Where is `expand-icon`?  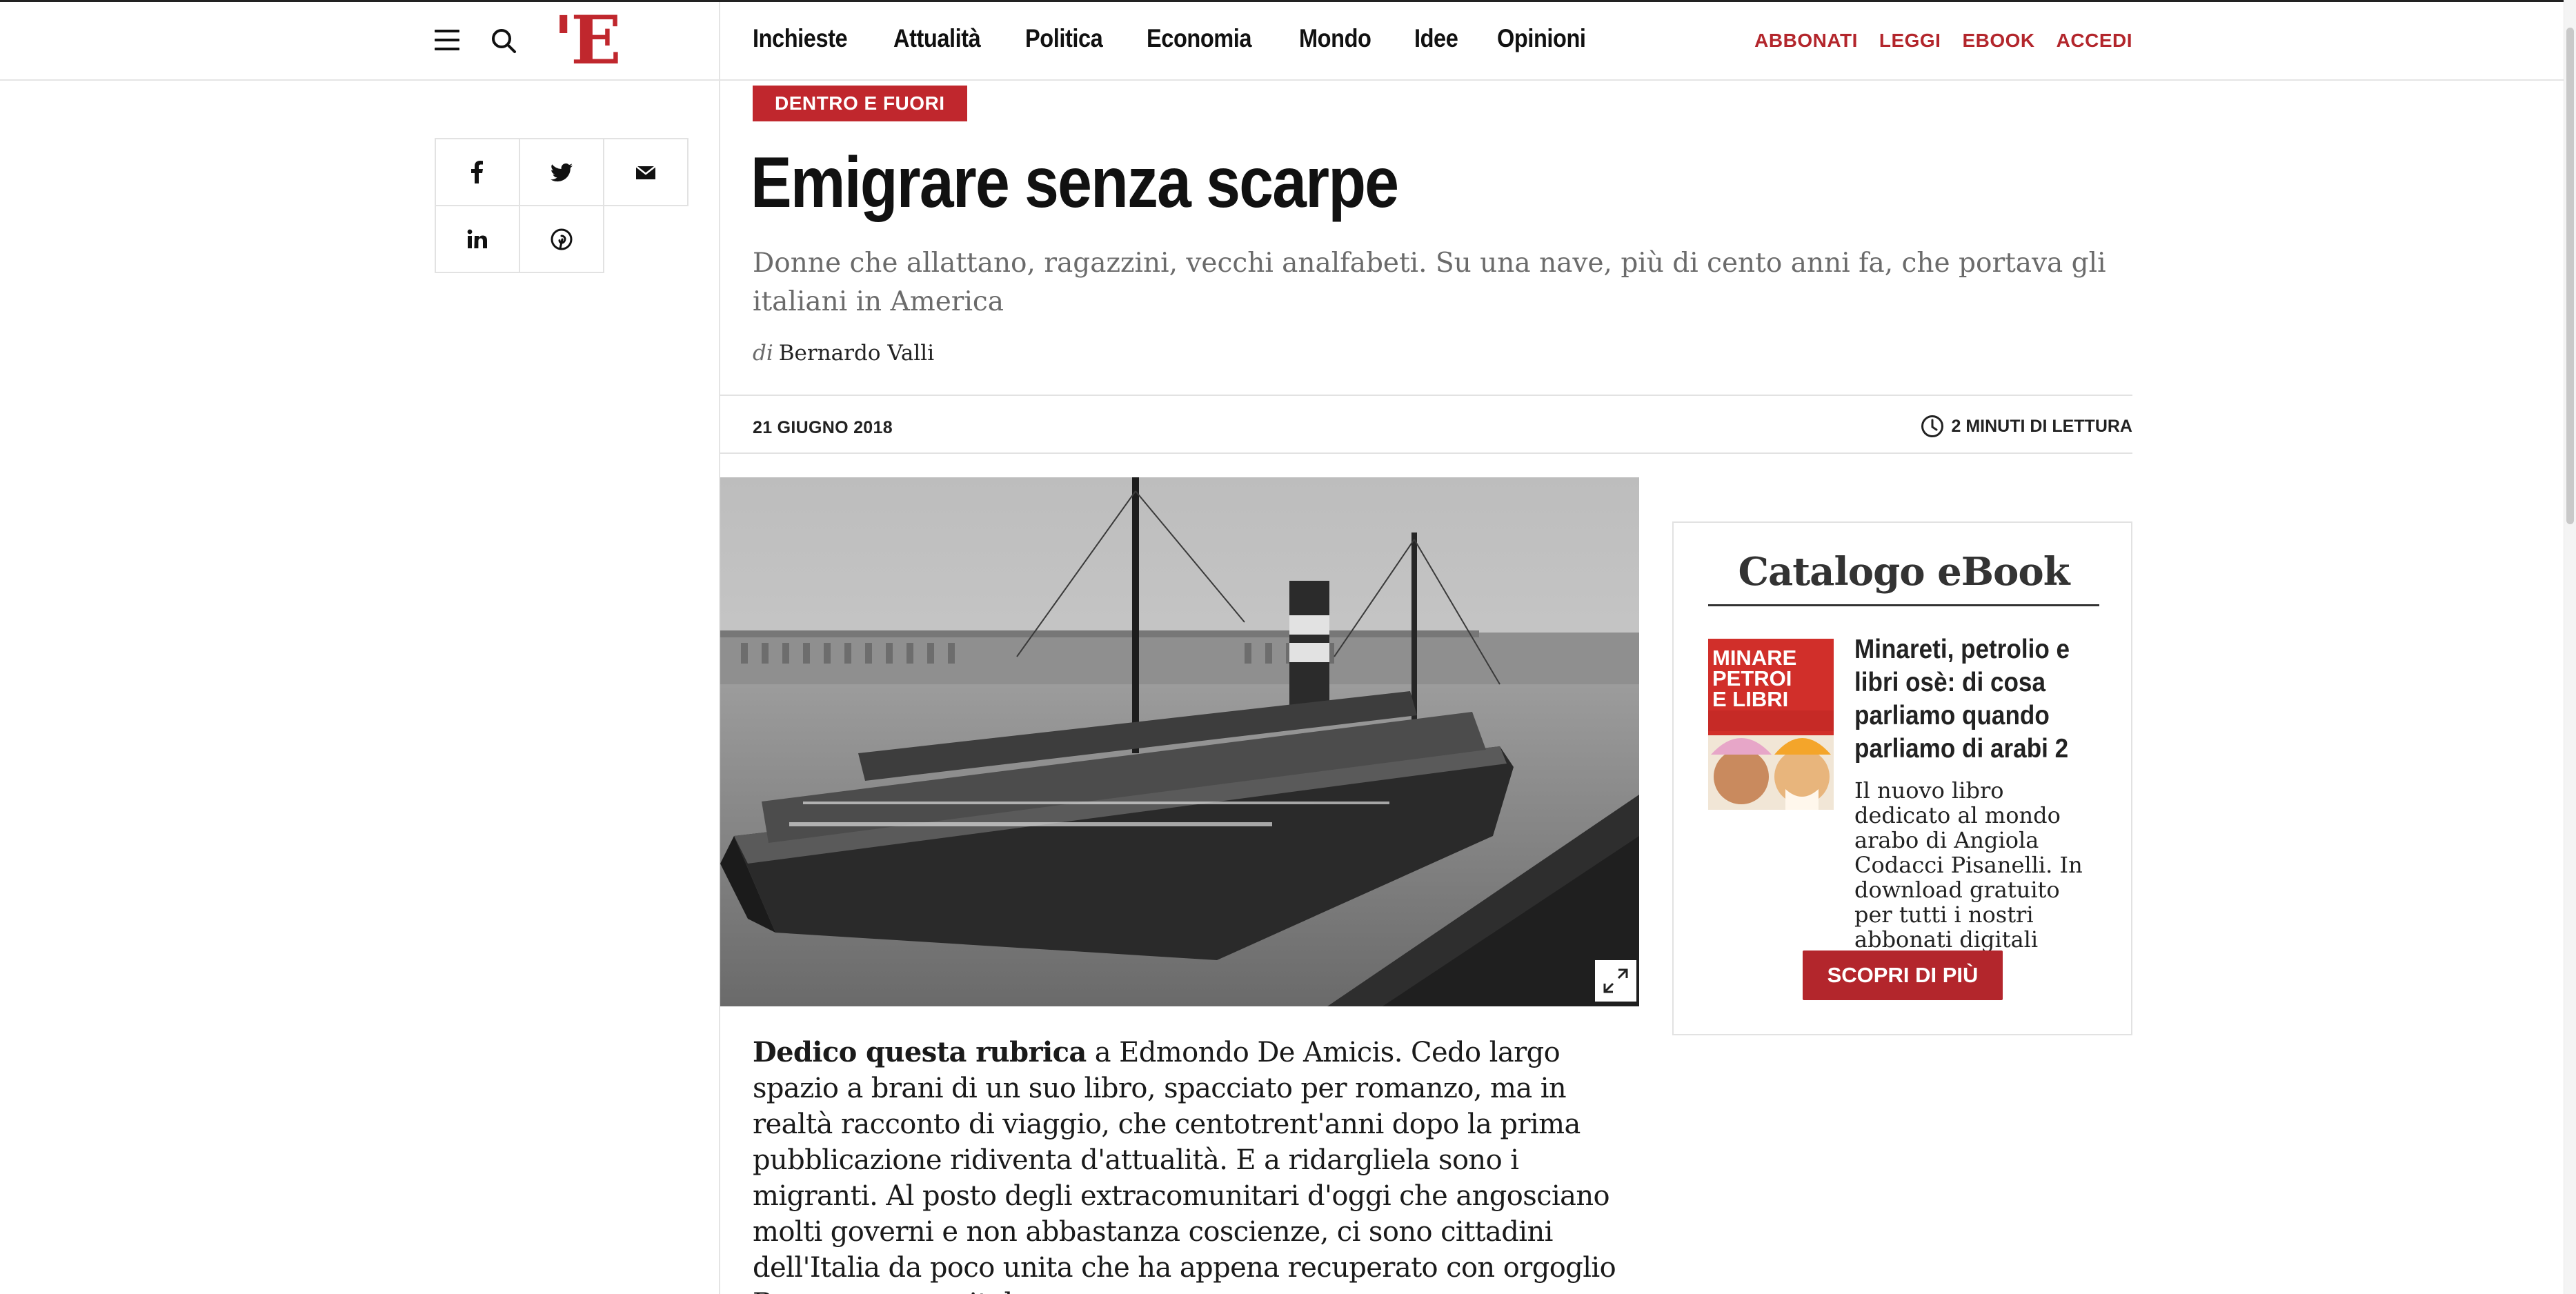
expand-icon is located at coordinates (1615, 980).